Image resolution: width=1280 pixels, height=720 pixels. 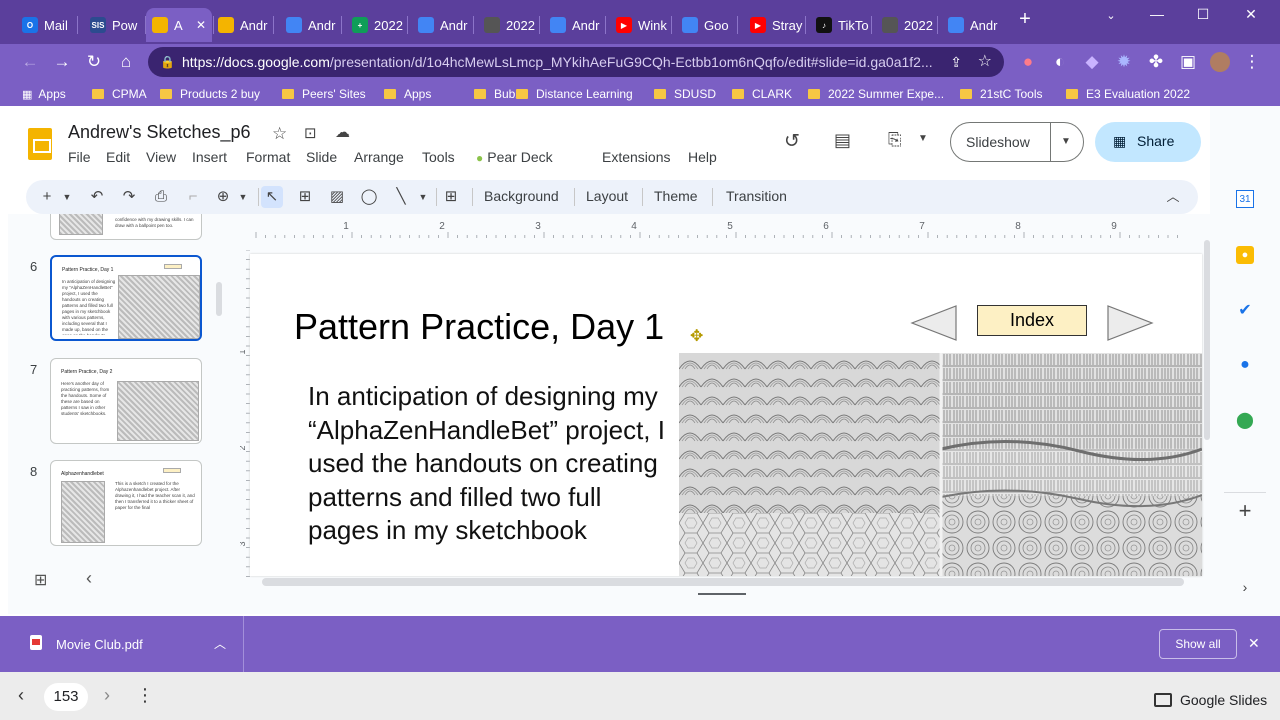 What do you see at coordinates (44, 94) in the screenshot?
I see `bookmark-item: ▦ Apps` at bounding box center [44, 94].